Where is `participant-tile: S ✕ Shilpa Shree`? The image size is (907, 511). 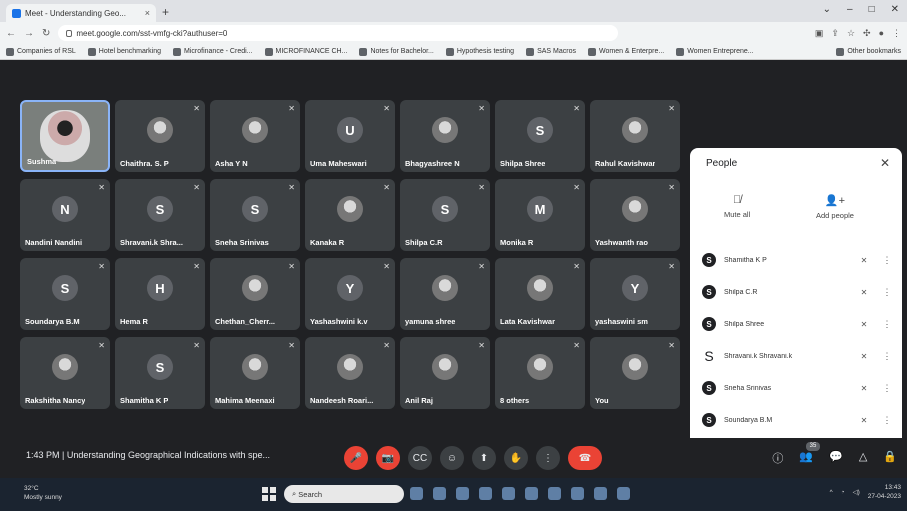
participant-tile: S ✕ Shilpa Shree is located at coordinates (540, 136).